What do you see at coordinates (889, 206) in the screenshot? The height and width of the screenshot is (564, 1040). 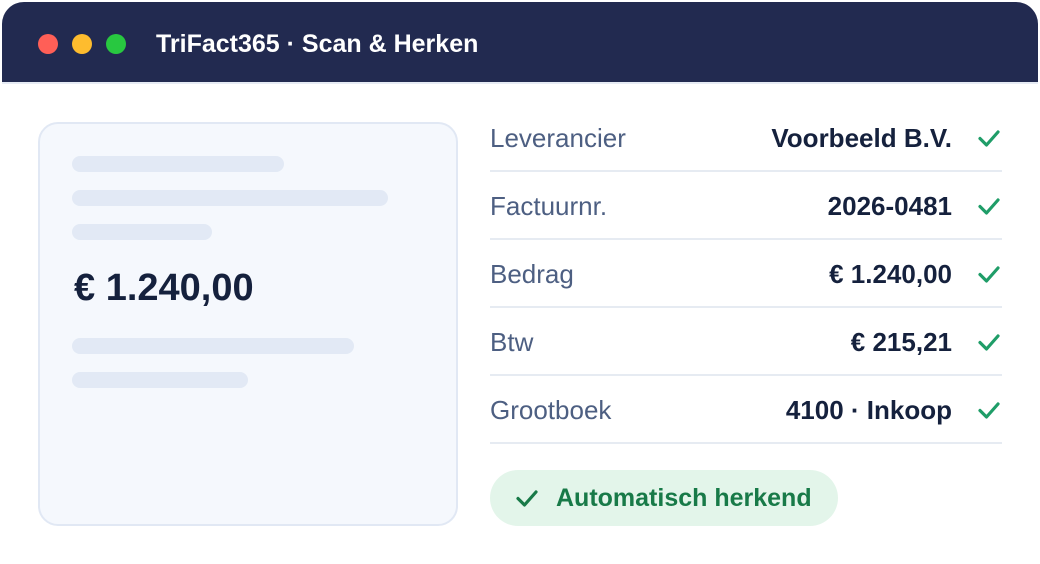 I see `field-value: 2026-0481` at bounding box center [889, 206].